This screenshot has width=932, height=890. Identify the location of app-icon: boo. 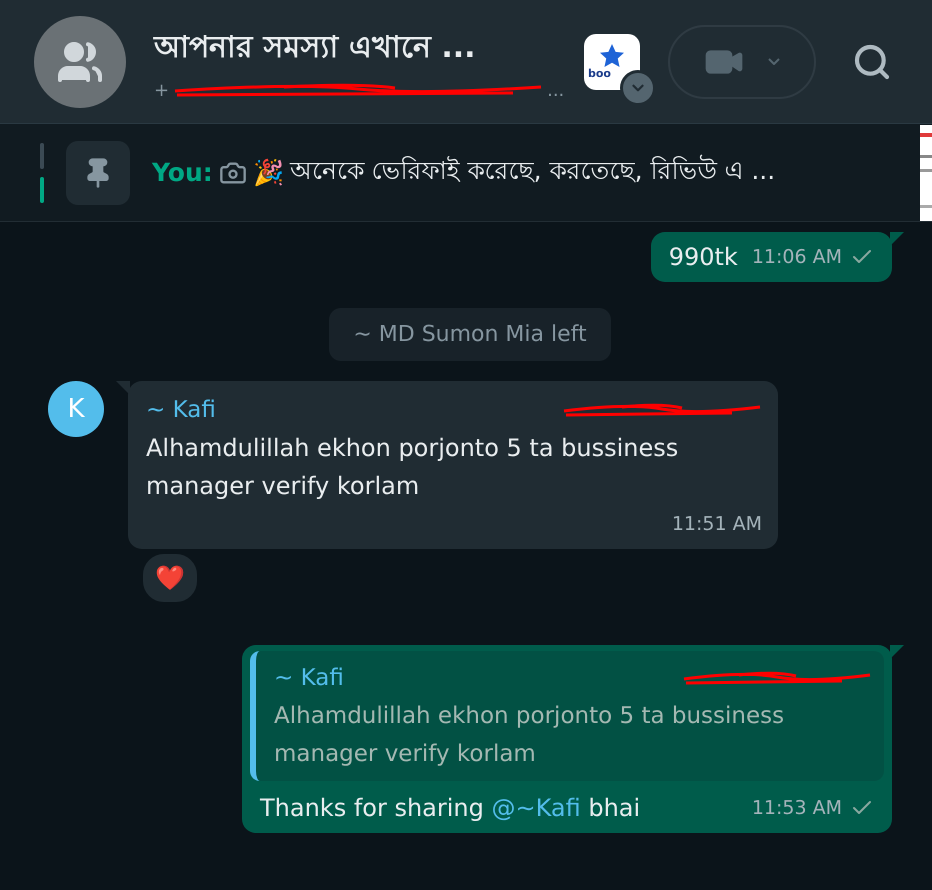
(612, 62).